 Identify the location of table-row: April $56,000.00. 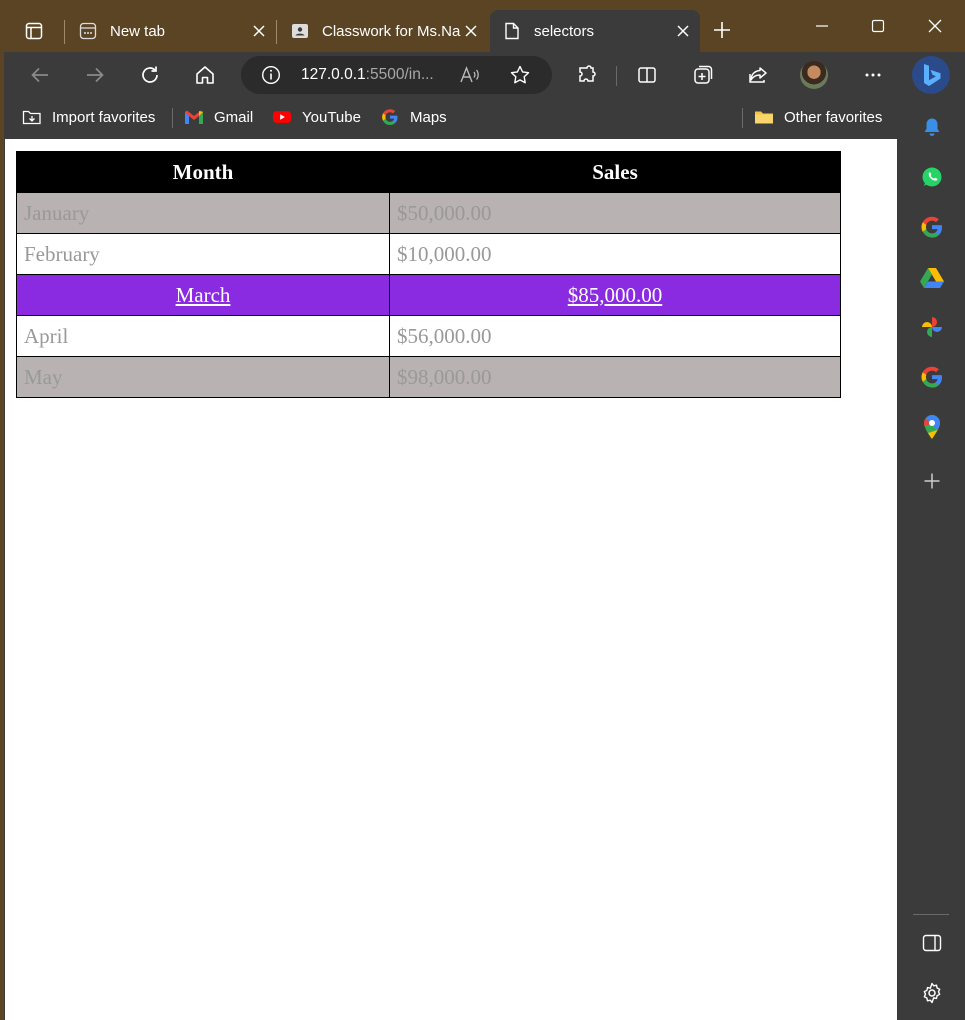
(428, 336).